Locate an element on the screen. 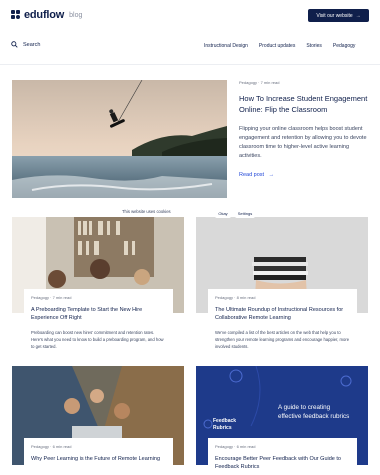 The height and width of the screenshot is (475, 380). site-header: eduflow blog Visit our website → is located at coordinates (190, 16).